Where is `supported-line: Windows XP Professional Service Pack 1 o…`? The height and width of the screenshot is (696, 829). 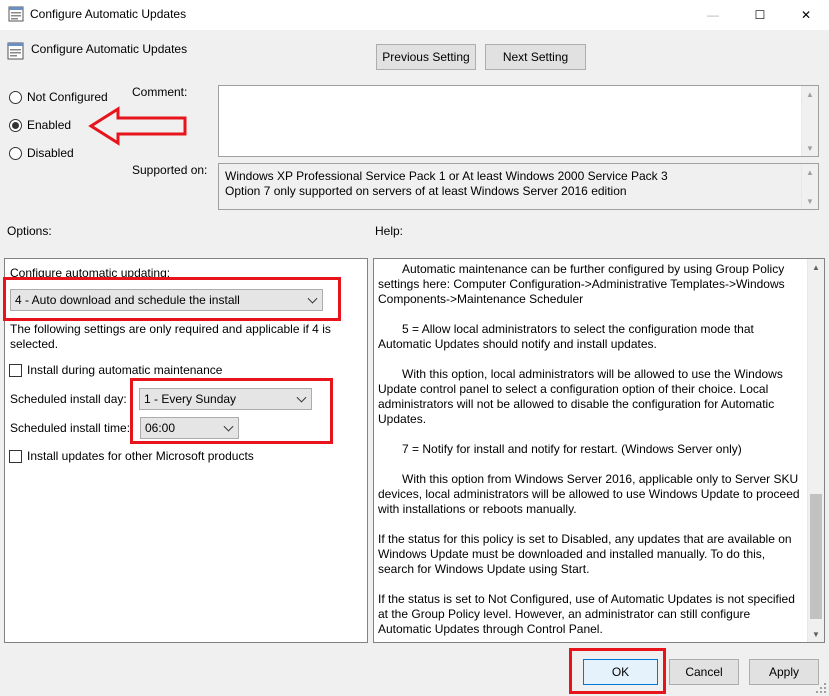
supported-line: Windows XP Professional Service Pack 1 o… is located at coordinates (446, 176).